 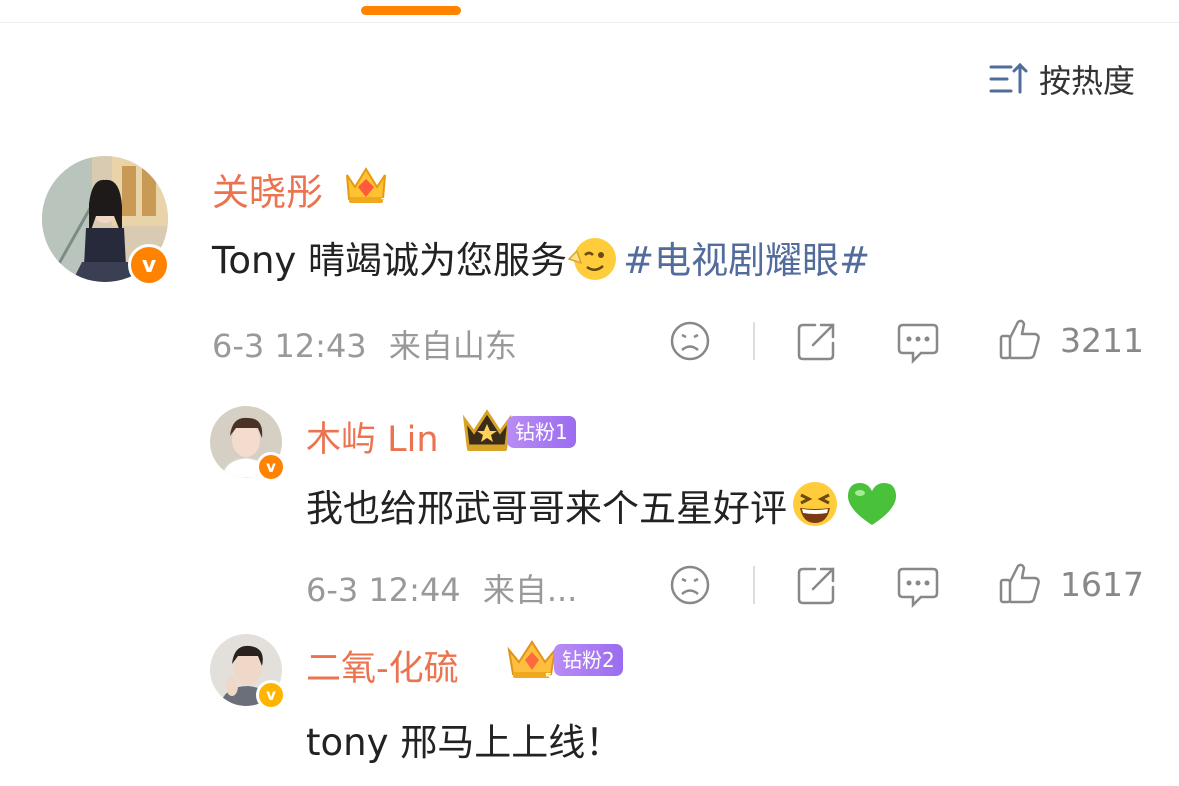 I want to click on sort-icon, so click(x=1008, y=78).